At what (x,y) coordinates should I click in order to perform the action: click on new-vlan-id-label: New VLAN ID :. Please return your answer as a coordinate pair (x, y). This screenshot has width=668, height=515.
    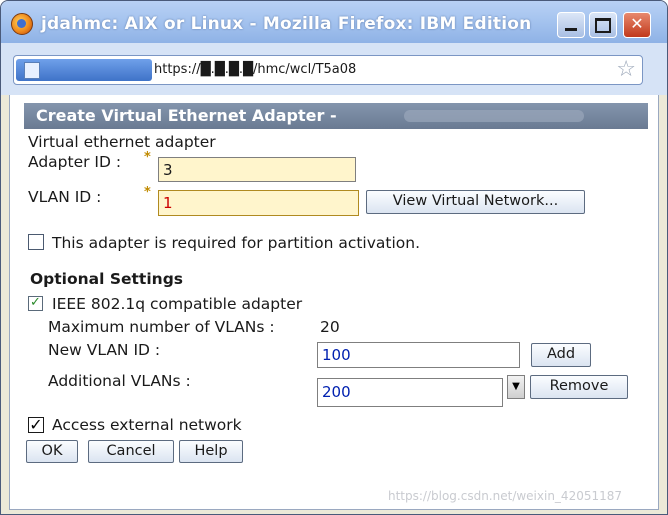
    Looking at the image, I should click on (104, 350).